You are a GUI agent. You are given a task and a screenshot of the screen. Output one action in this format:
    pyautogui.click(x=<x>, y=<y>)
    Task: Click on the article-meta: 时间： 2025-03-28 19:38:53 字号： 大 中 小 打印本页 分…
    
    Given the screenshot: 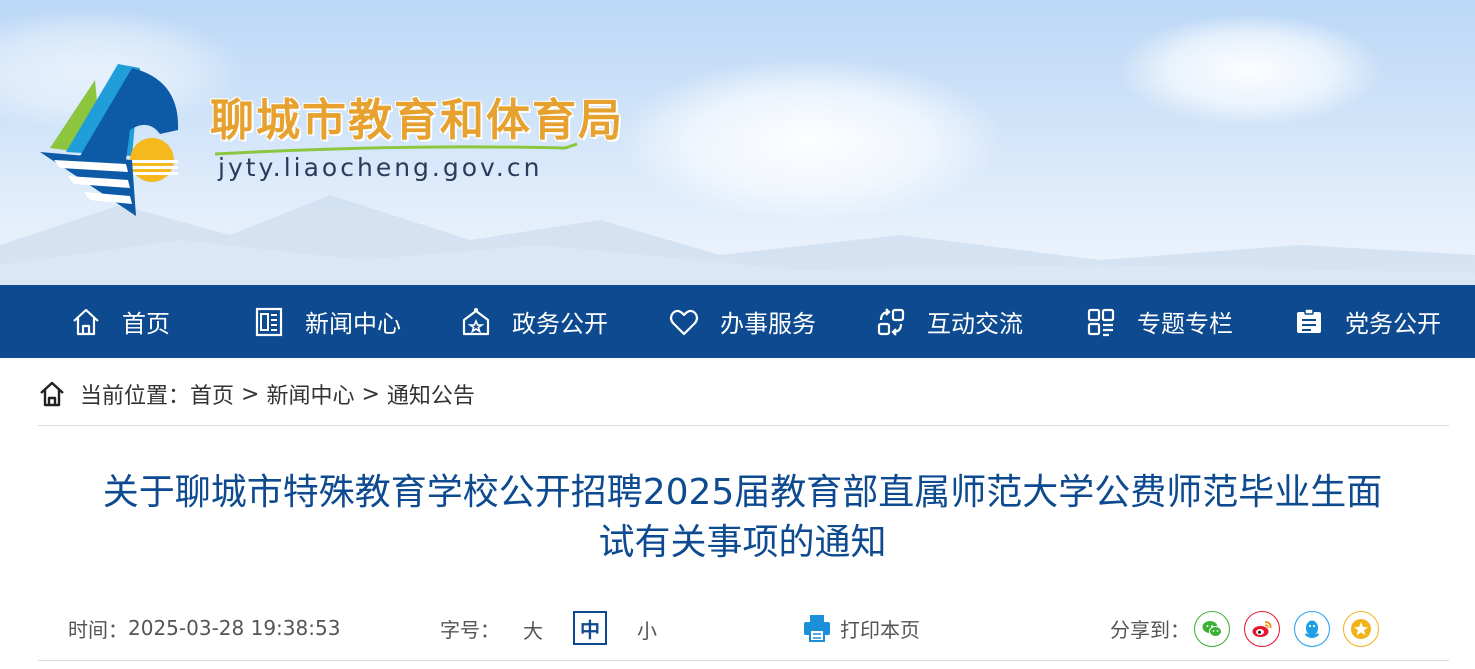 What is the action you would take?
    pyautogui.click(x=737, y=628)
    